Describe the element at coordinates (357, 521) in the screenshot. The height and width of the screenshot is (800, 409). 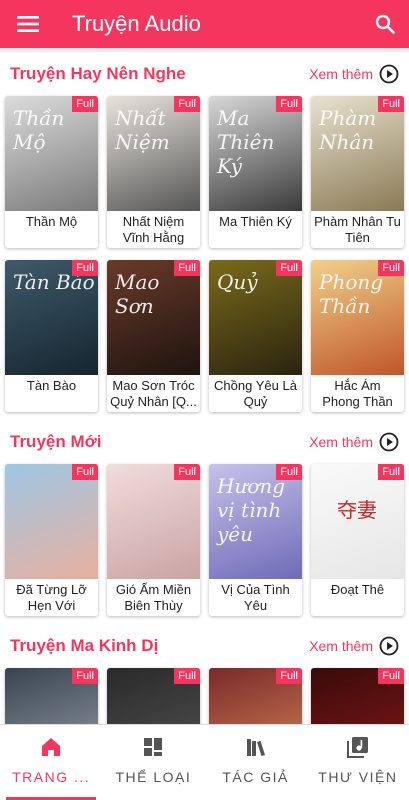
I see `book-cover-image: 夺妻 Full` at that location.